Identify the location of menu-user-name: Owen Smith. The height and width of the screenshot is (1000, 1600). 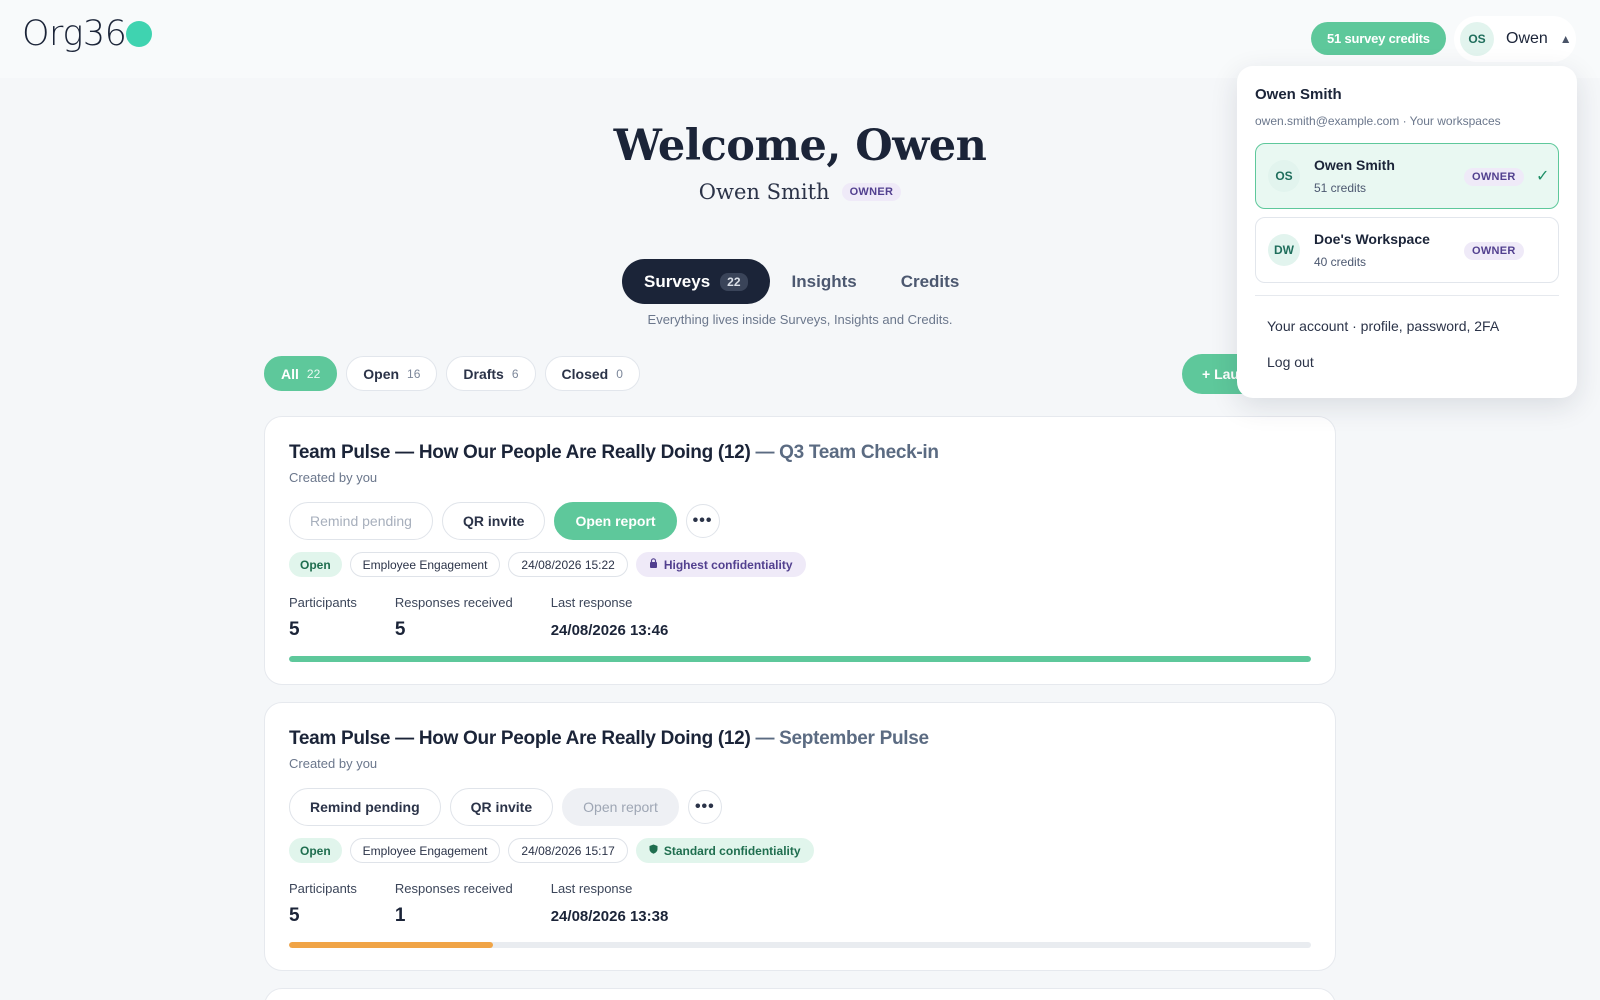
(1298, 94).